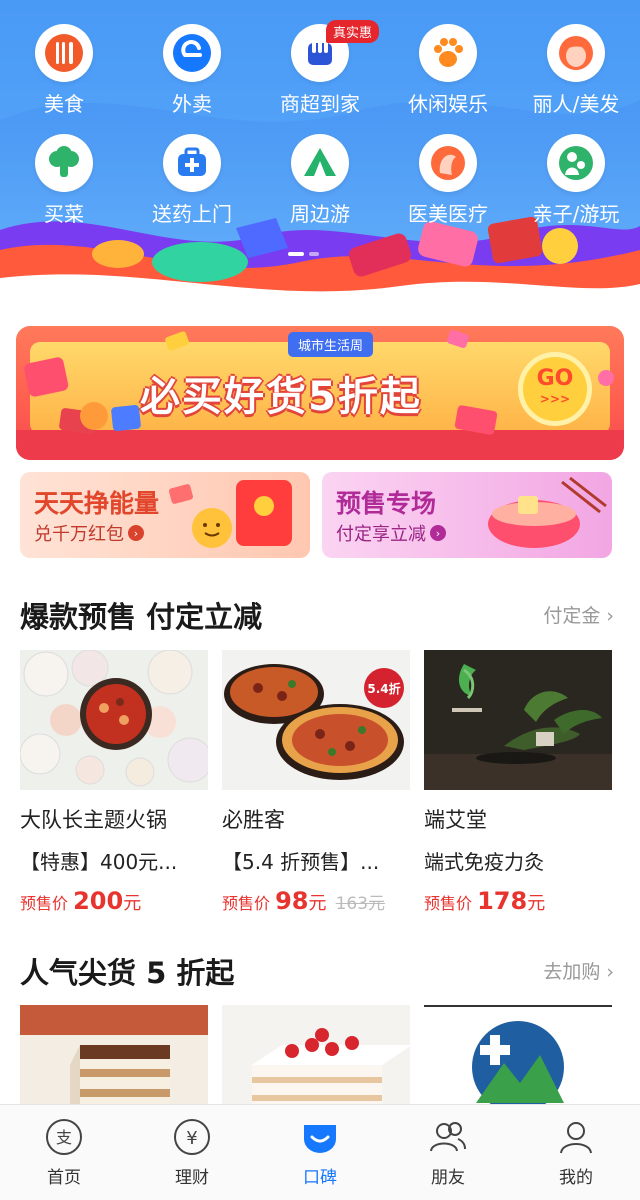 The width and height of the screenshot is (640, 1200). Describe the element at coordinates (576, 1178) in the screenshot. I see `tab-label: 我的` at that location.